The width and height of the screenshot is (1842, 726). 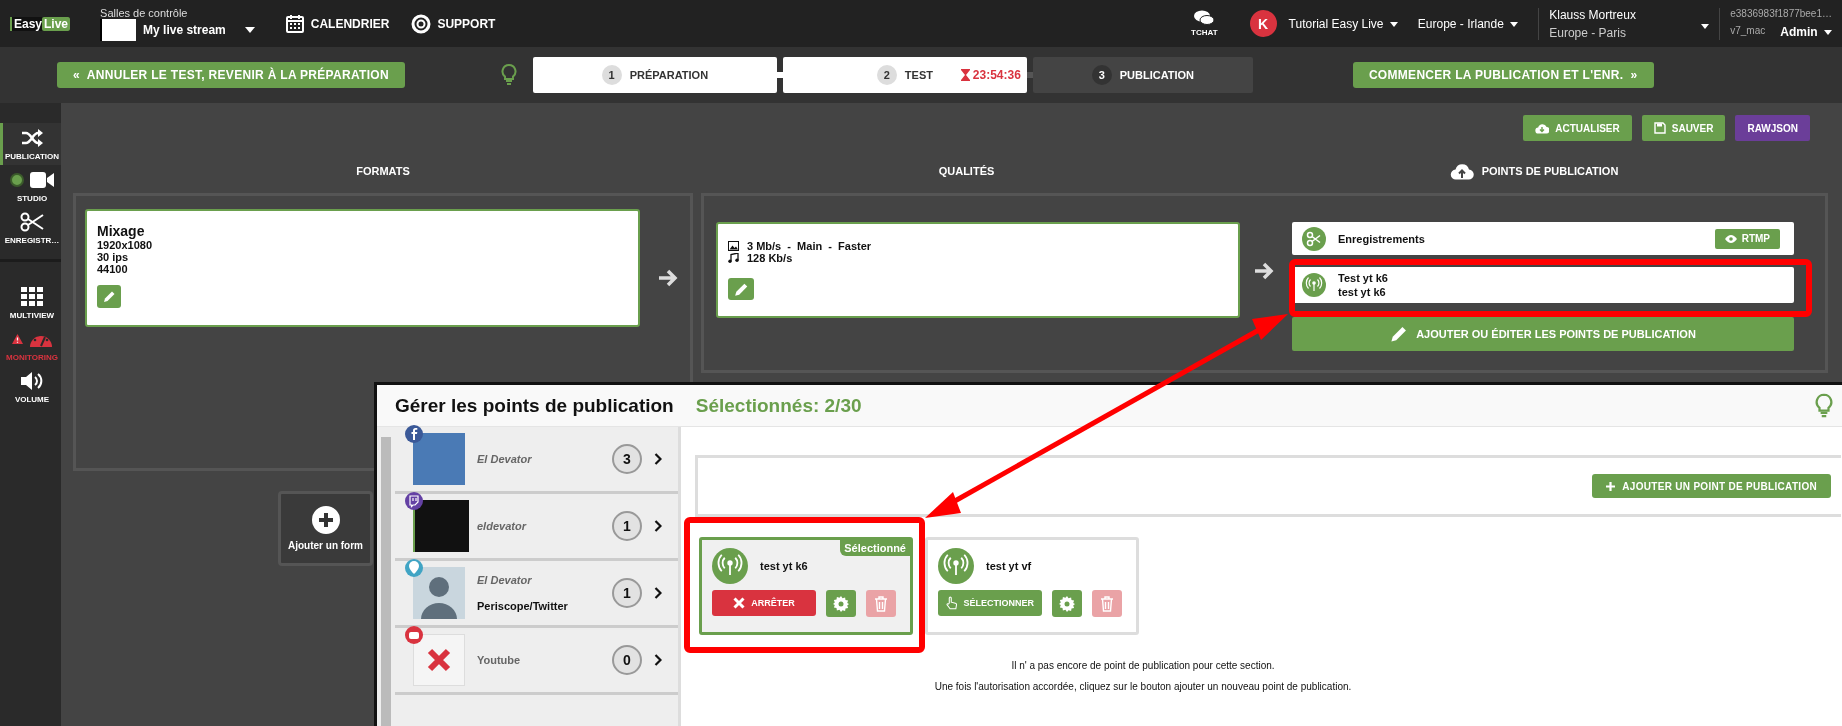 I want to click on dialog-title: Gérer les points de publication, so click(x=534, y=405).